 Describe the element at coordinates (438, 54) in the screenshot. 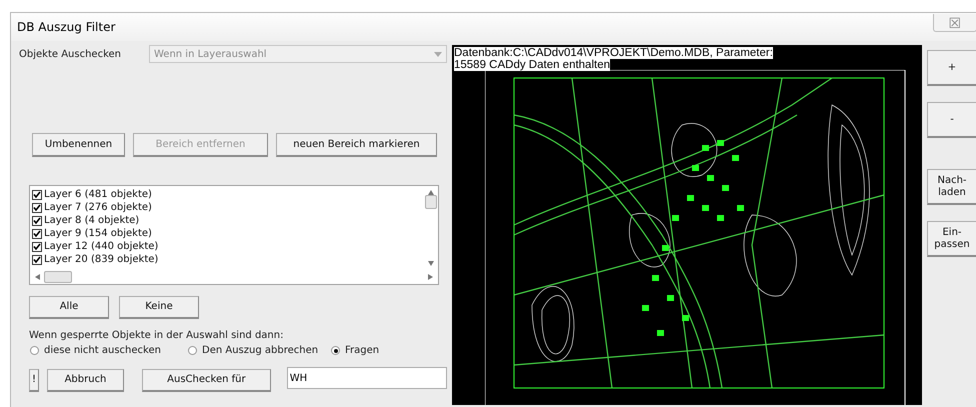

I see `caret-icon` at that location.